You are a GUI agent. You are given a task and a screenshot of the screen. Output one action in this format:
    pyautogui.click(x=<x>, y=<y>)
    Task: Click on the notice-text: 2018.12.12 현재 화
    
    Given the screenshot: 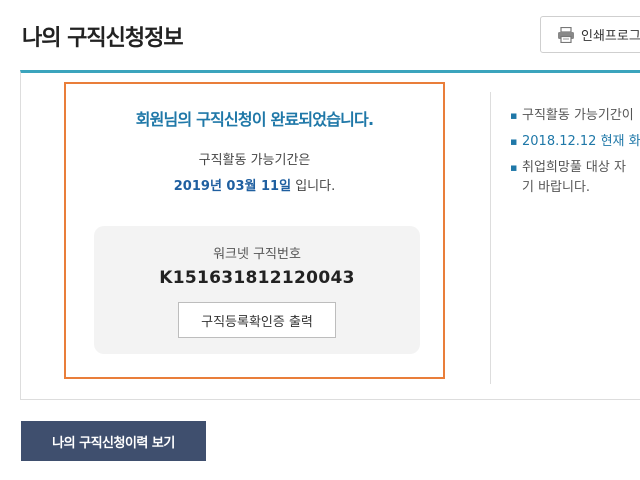 What is the action you would take?
    pyautogui.click(x=581, y=141)
    